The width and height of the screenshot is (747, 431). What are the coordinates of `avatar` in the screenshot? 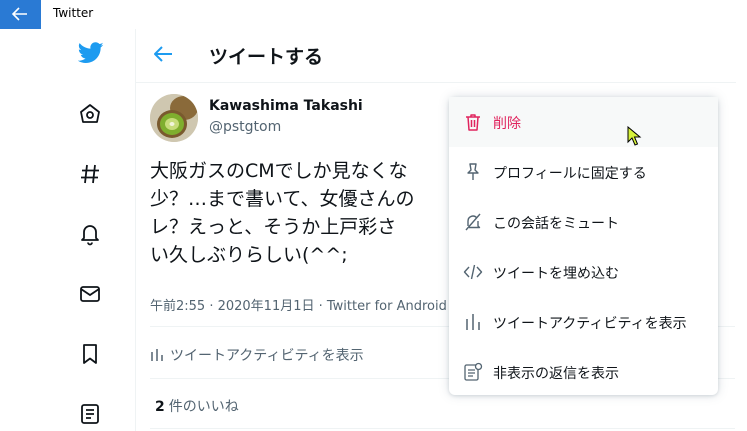 It's located at (174, 118).